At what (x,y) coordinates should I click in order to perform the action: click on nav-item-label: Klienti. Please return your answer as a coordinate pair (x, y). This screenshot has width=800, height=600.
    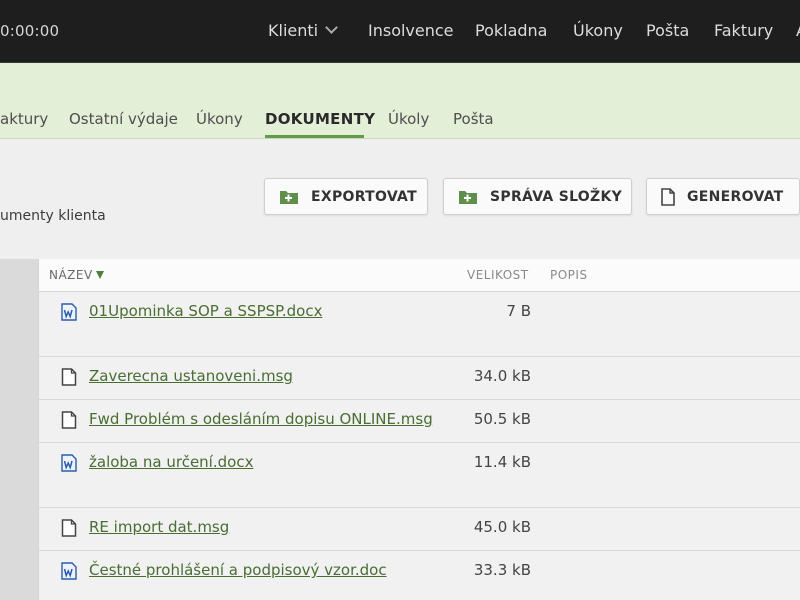
    Looking at the image, I should click on (293, 30).